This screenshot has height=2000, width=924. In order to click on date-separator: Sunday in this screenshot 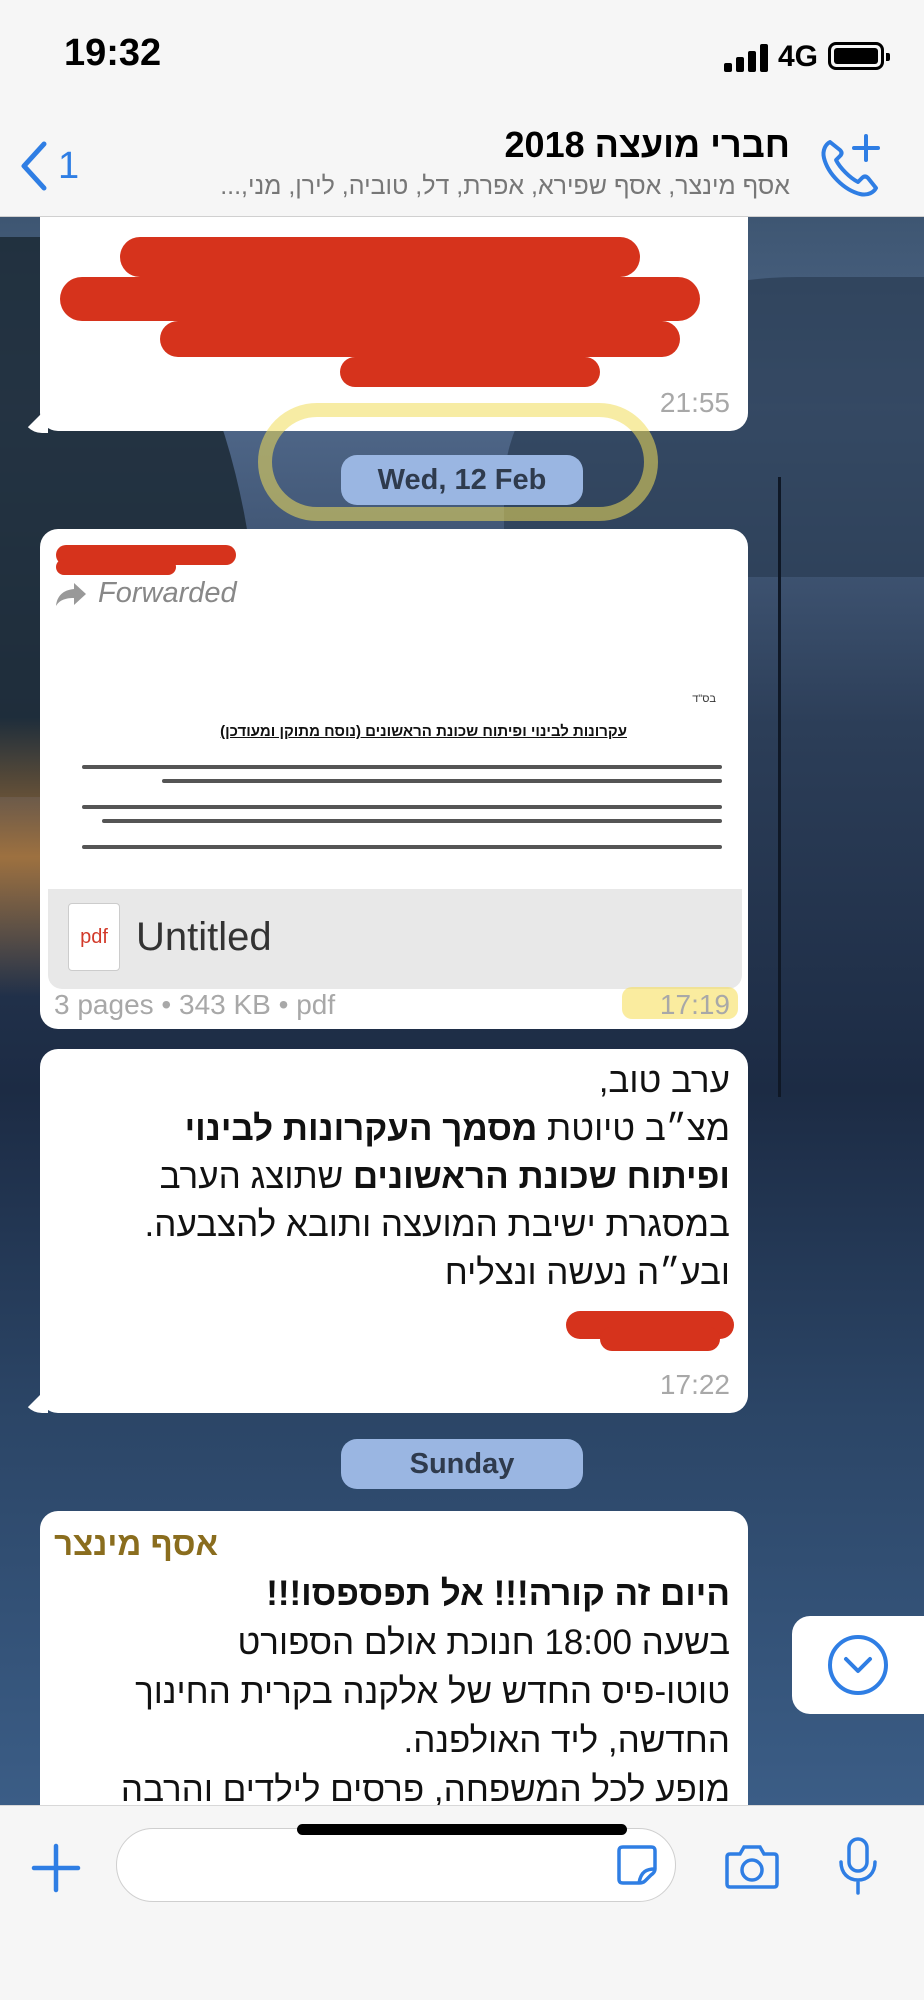, I will do `click(462, 1464)`.